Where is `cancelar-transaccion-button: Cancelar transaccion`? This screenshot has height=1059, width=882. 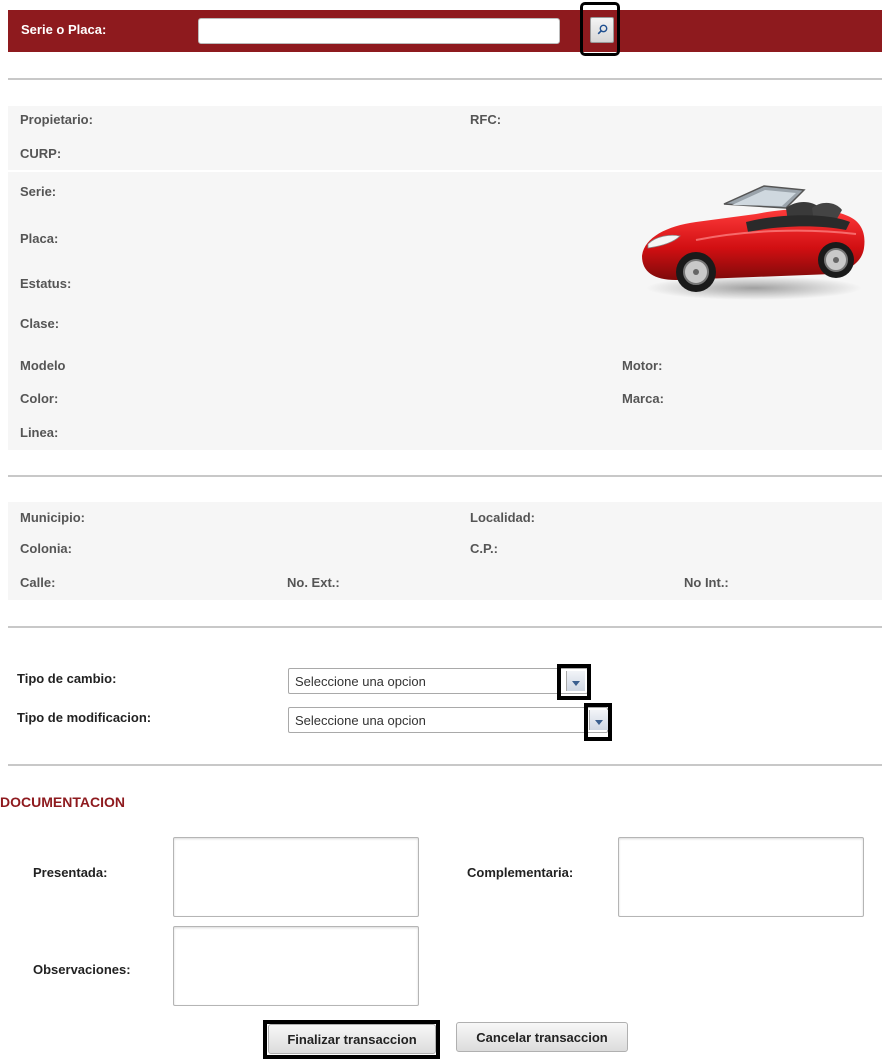
cancelar-transaccion-button: Cancelar transaccion is located at coordinates (542, 1037).